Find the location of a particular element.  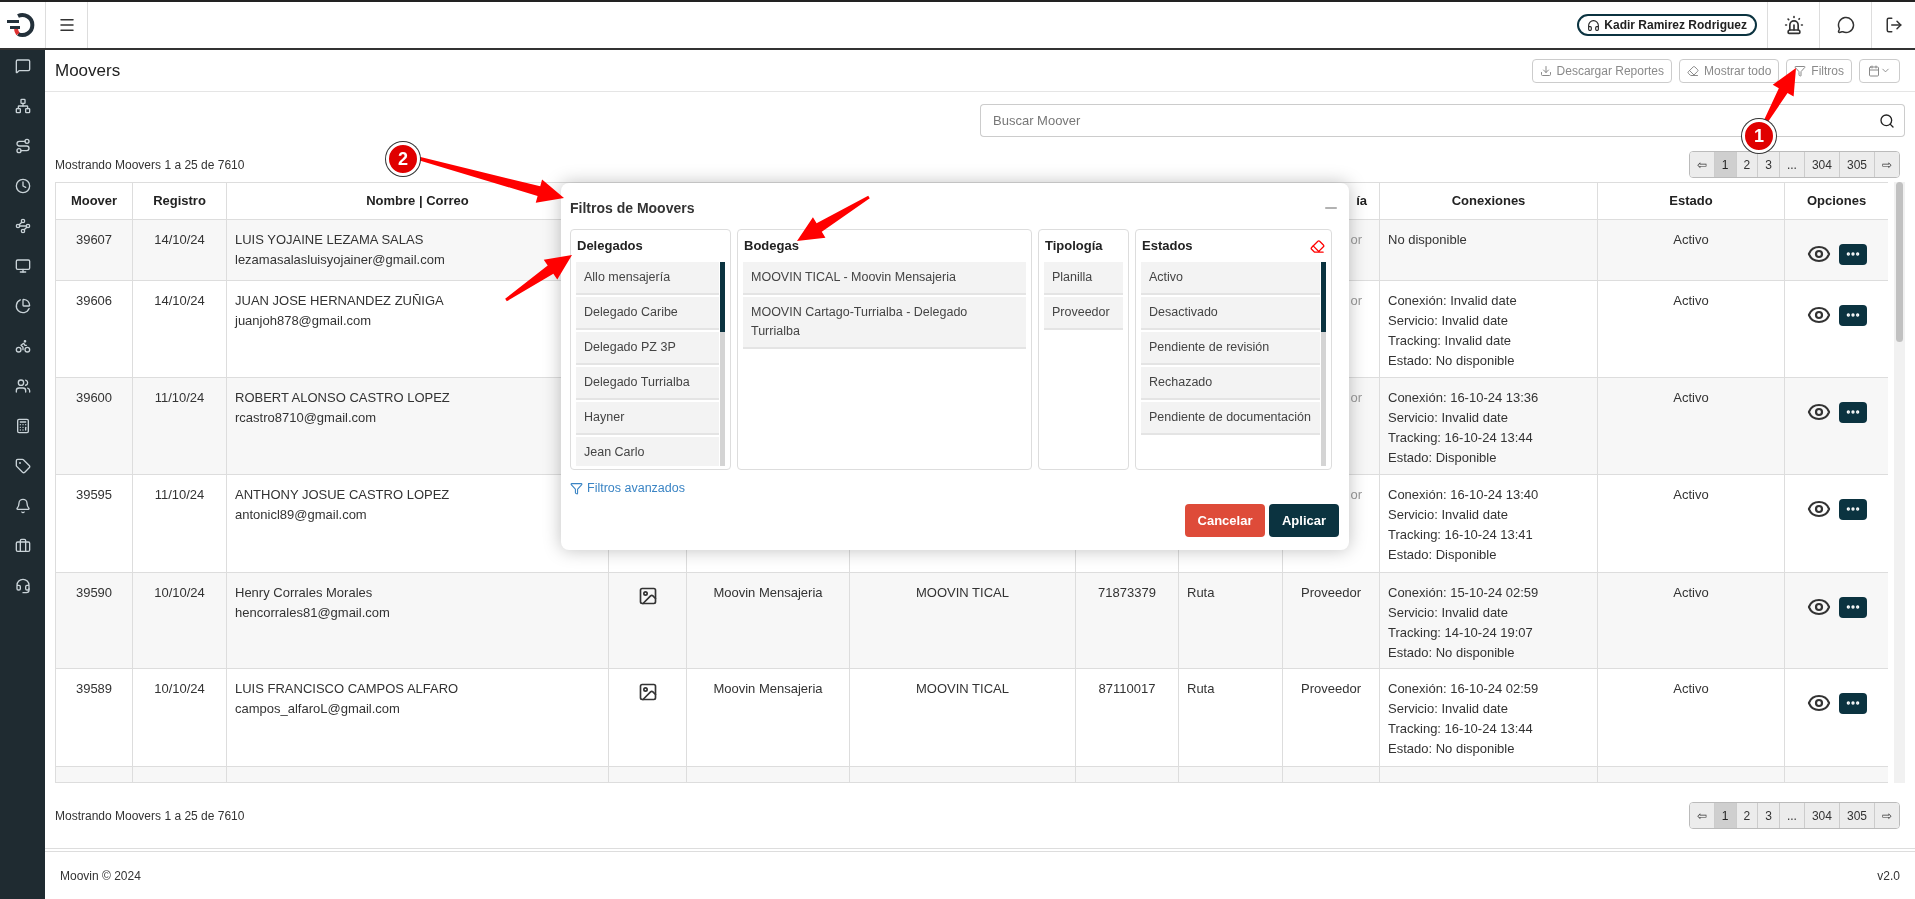

connection-line: Tracking: Invalid date is located at coordinates (1450, 341).